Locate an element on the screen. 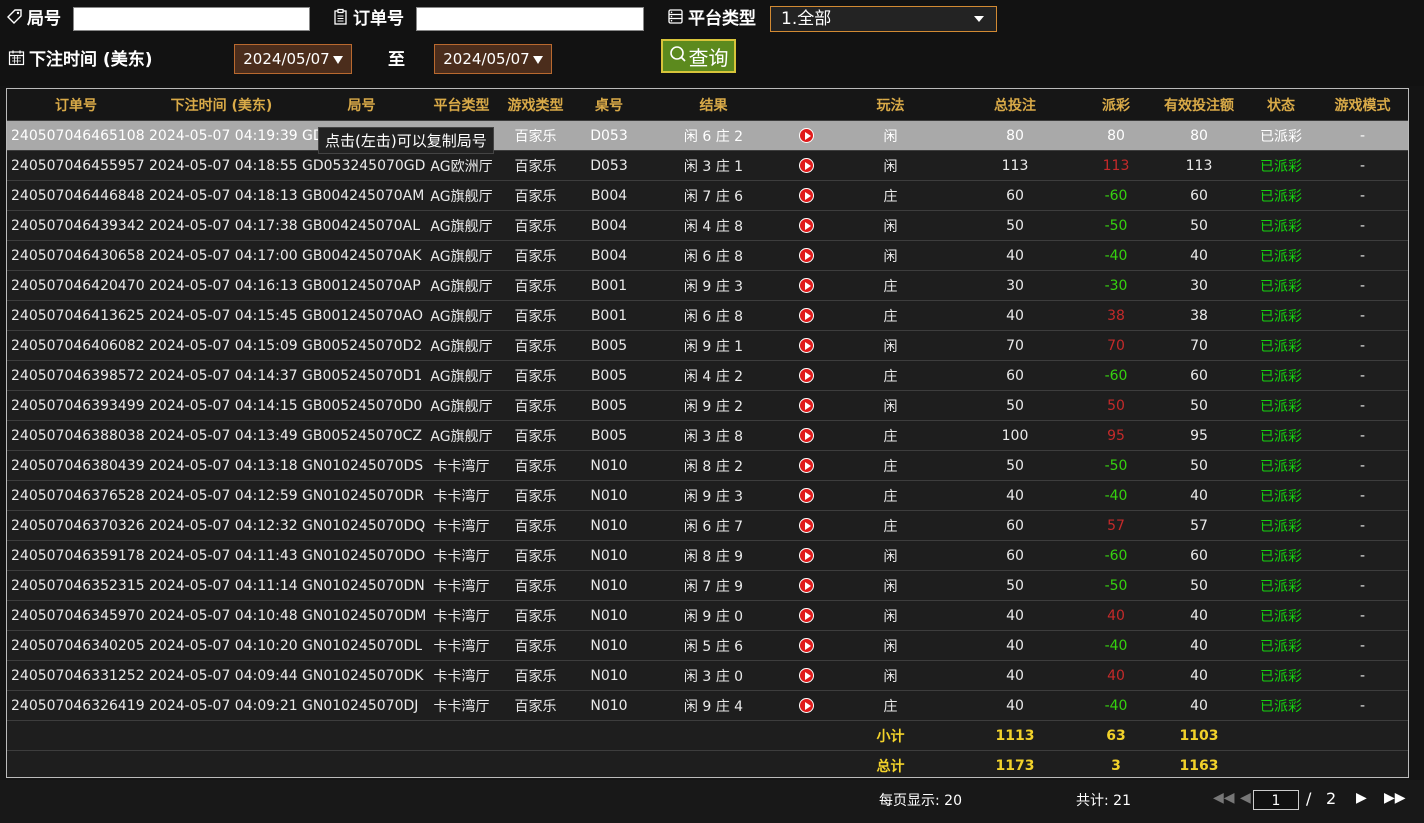 This screenshot has width=1424, height=823. round-id-cell: GB005245070D2 is located at coordinates (361, 345).